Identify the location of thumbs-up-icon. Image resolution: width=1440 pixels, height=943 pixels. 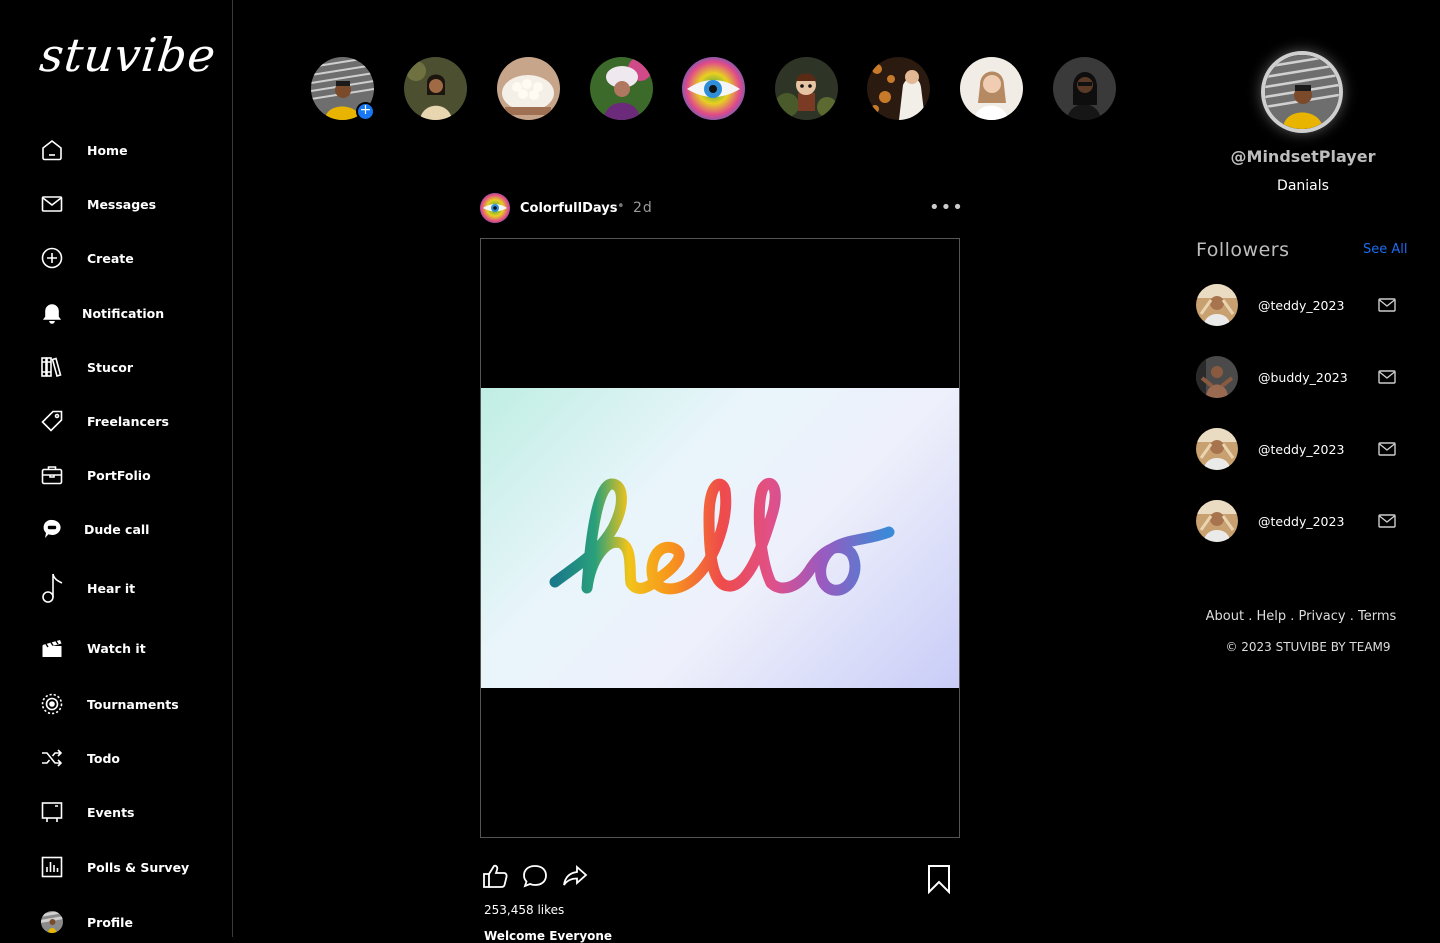
(495, 876).